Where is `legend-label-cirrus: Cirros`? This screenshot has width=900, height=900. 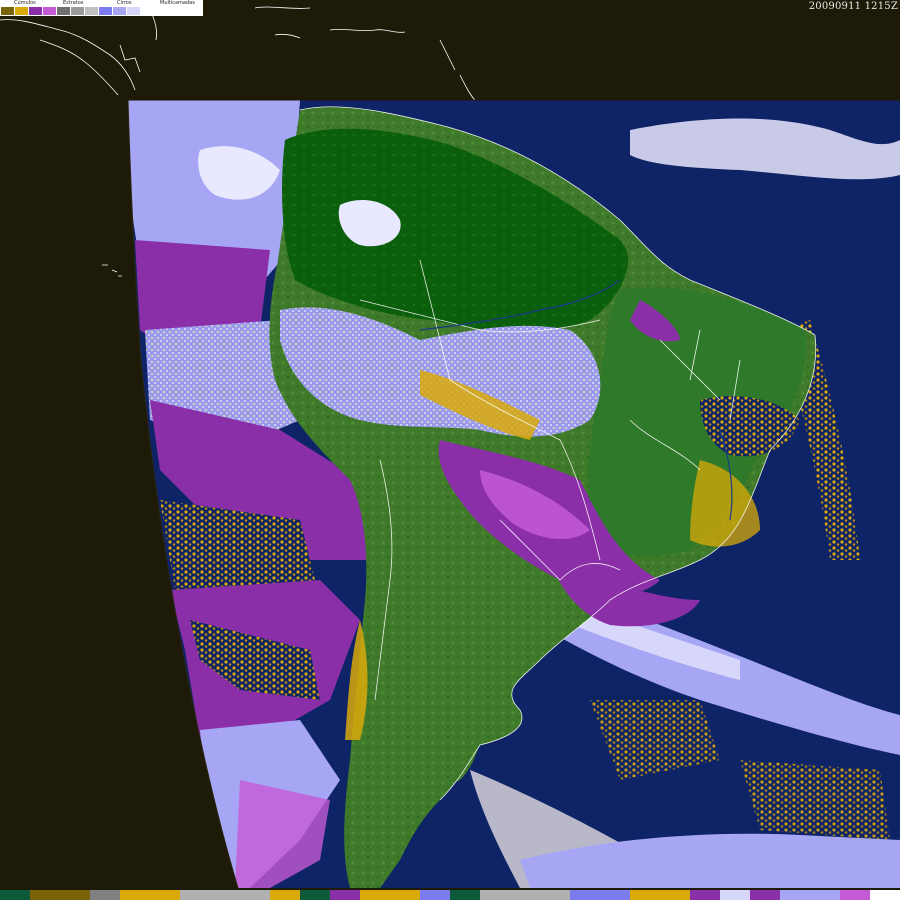
legend-label-cirrus: Cirros is located at coordinates (124, 3).